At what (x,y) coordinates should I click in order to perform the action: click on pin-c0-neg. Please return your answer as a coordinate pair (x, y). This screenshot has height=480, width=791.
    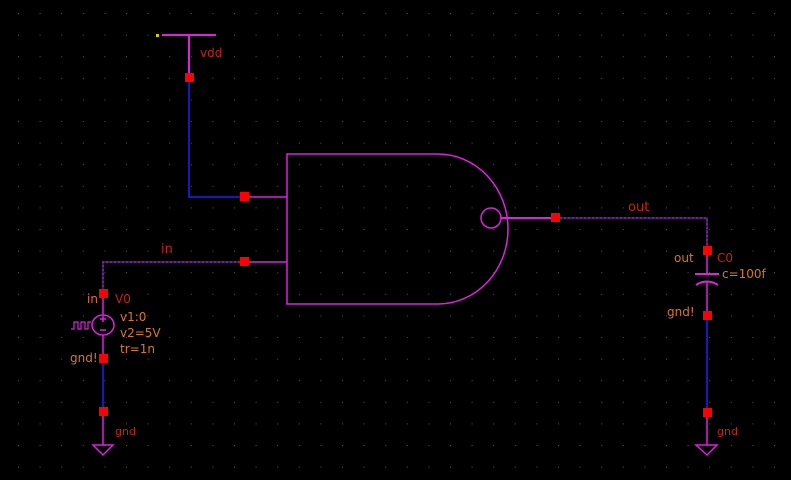
    Looking at the image, I should click on (707, 315).